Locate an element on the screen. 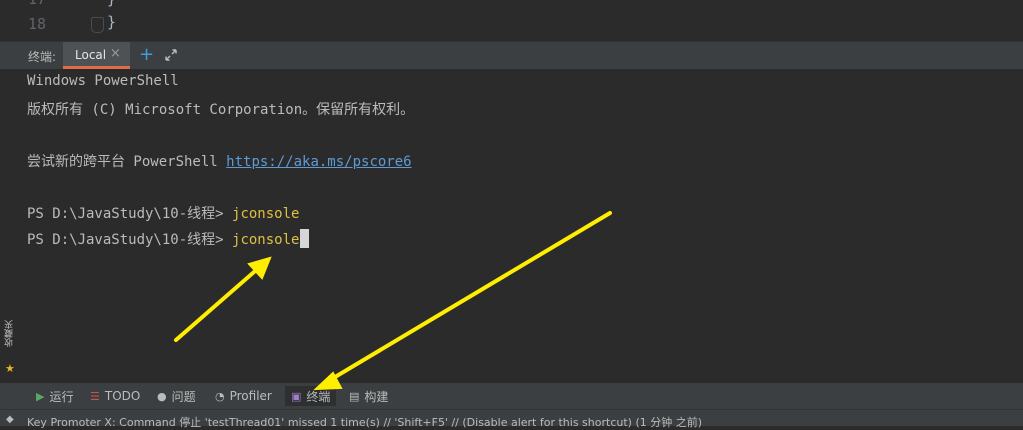 The width and height of the screenshot is (1023, 430). terminal-icon: ▣ is located at coordinates (296, 396).